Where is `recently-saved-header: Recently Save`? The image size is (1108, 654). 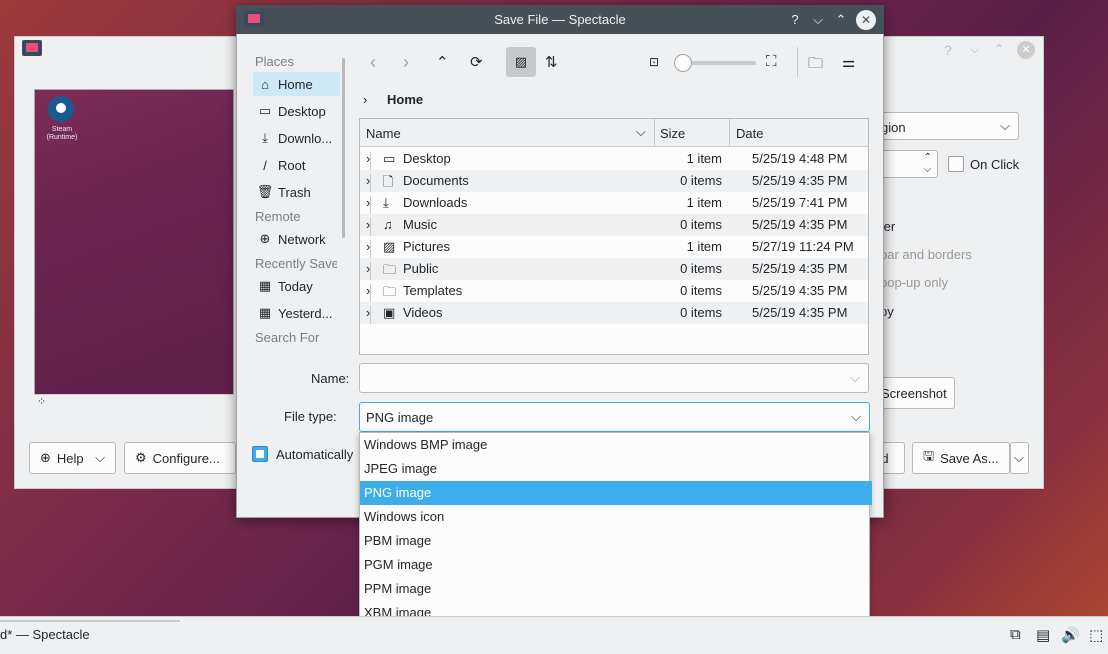
recently-saved-header: Recently Save is located at coordinates (296, 263).